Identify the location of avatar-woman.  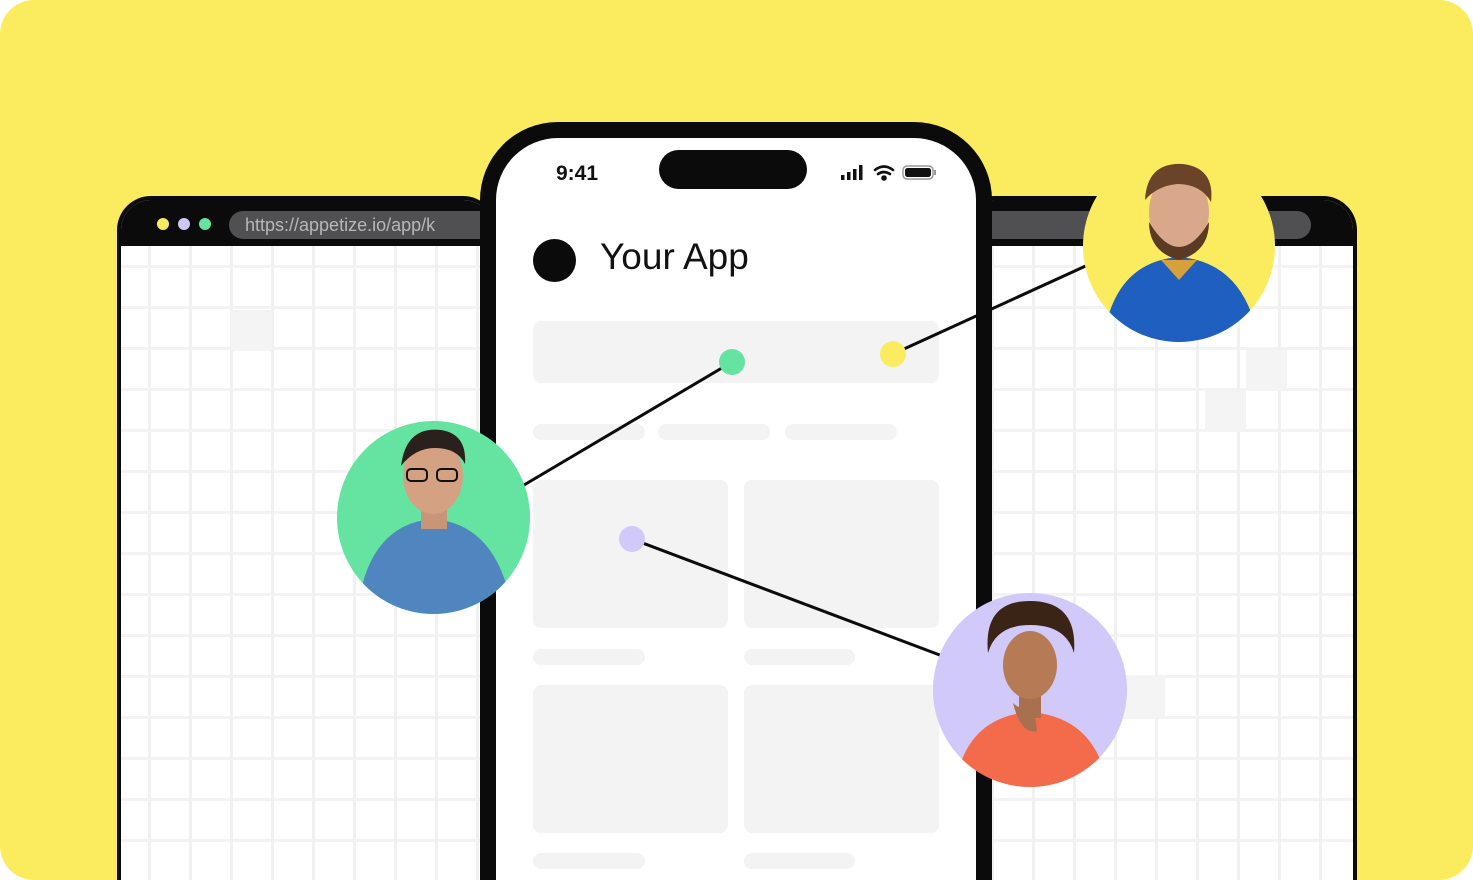
(1030, 690).